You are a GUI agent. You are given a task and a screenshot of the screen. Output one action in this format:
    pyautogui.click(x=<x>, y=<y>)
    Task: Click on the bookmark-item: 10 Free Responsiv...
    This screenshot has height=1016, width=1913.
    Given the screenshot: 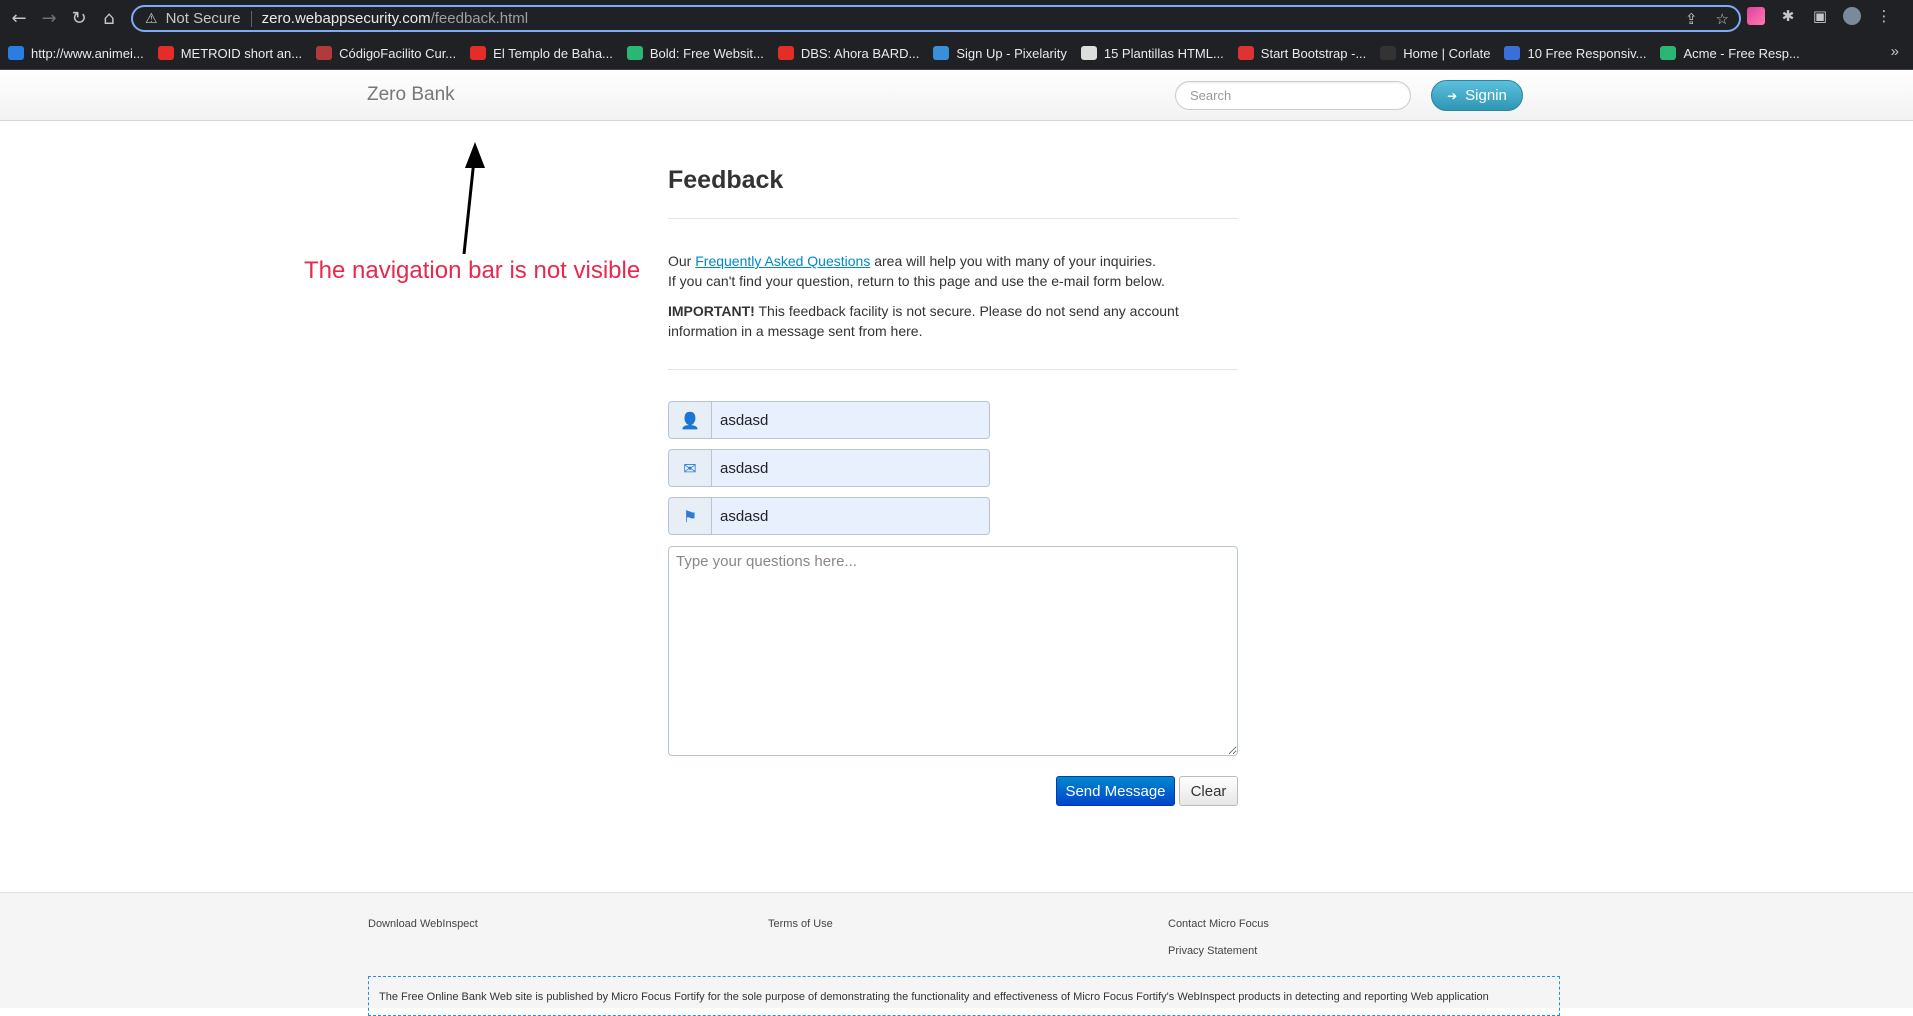 What is the action you would take?
    pyautogui.click(x=1575, y=53)
    